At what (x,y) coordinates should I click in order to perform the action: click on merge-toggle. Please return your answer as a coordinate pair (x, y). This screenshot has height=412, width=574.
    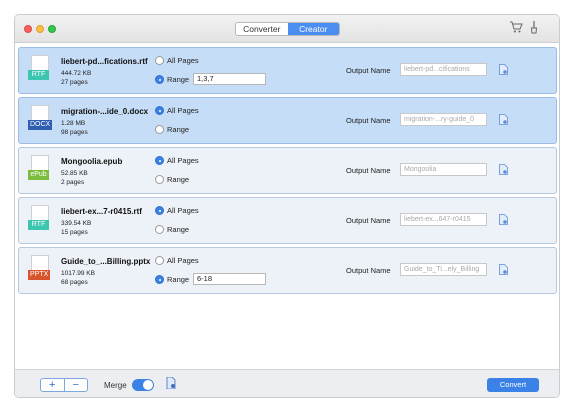
    Looking at the image, I should click on (143, 385).